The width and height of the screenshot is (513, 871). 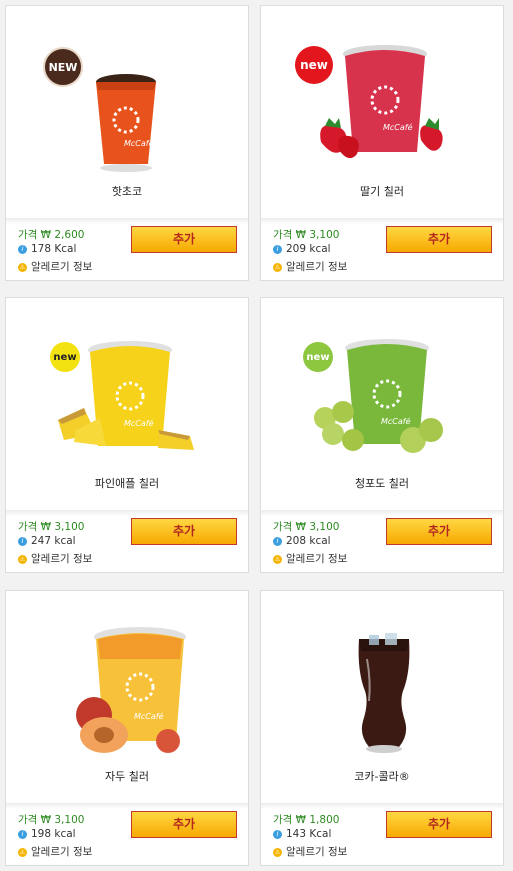 I want to click on price-label: 가격 ₩ 1,800, so click(x=306, y=820).